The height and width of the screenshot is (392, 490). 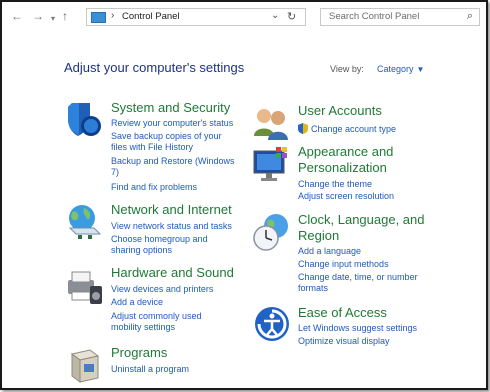 I want to click on category-appearance: Appearance and, so click(x=345, y=151).